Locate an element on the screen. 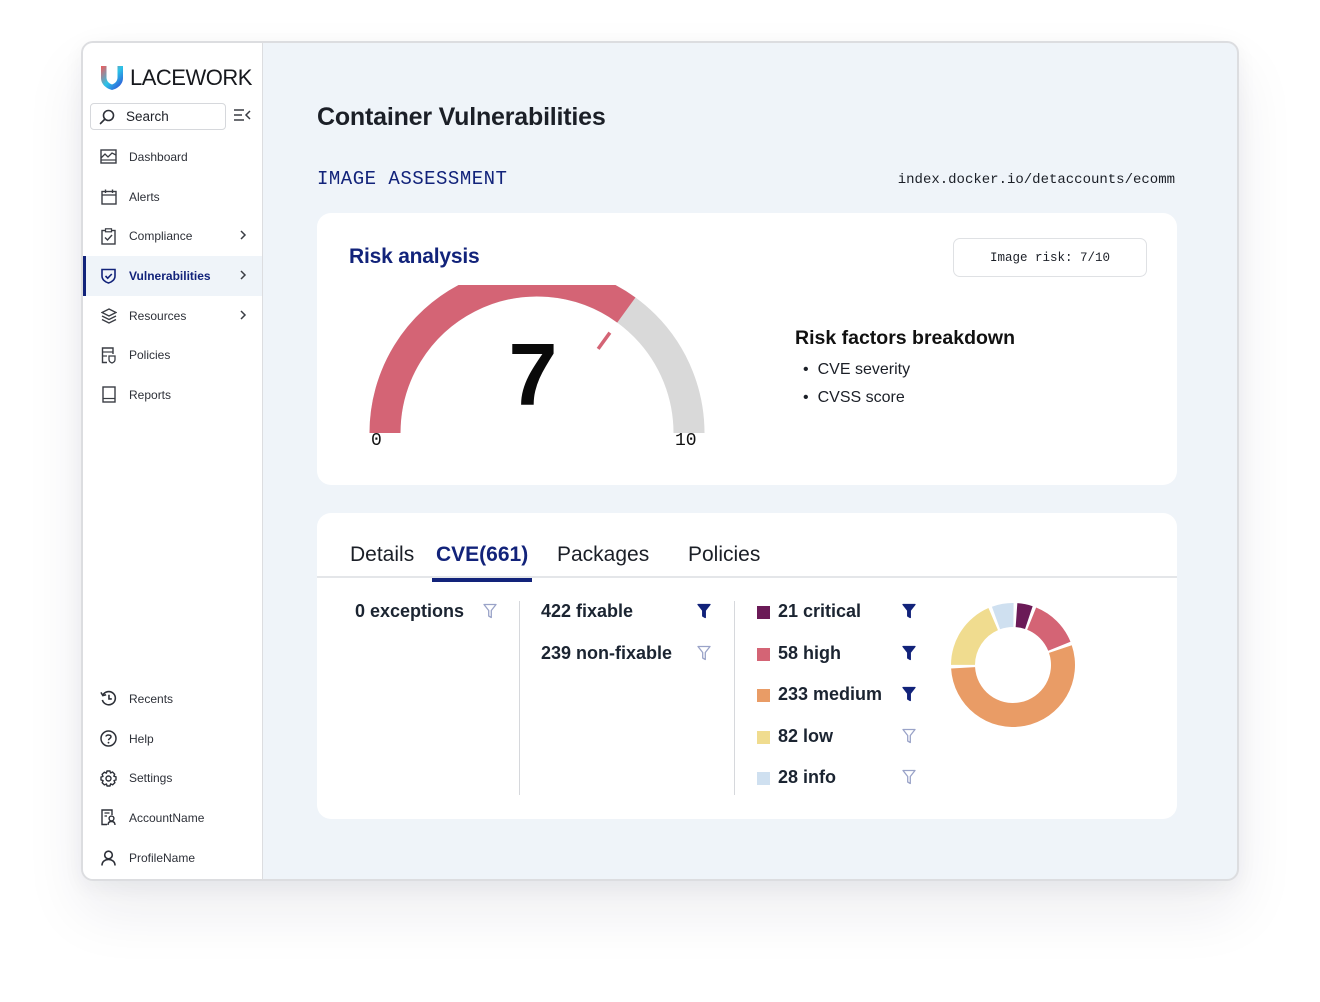 The width and height of the screenshot is (1320, 1002). sidebar-item-label: Vulnerabilities is located at coordinates (170, 275).